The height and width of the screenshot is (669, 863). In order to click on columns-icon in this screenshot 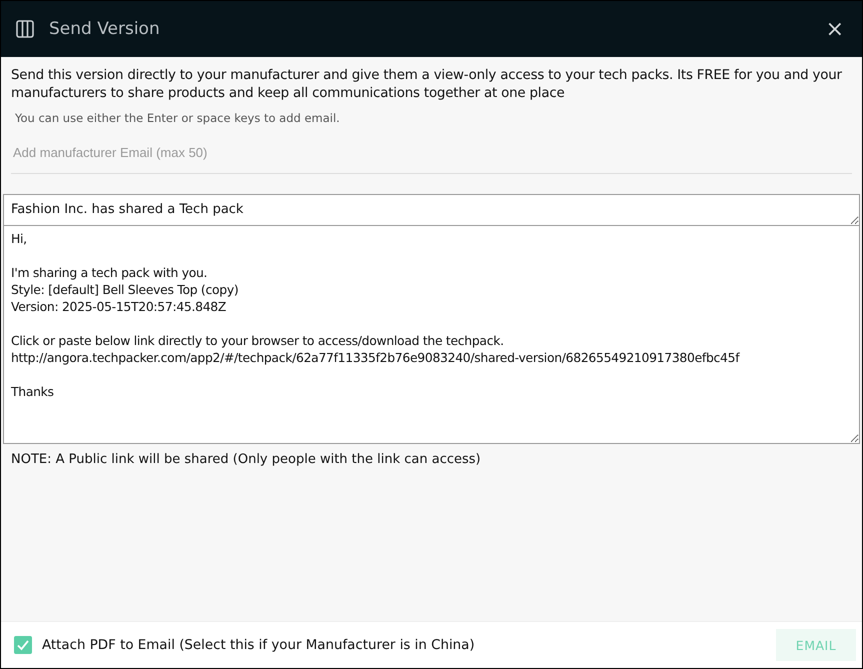, I will do `click(25, 29)`.